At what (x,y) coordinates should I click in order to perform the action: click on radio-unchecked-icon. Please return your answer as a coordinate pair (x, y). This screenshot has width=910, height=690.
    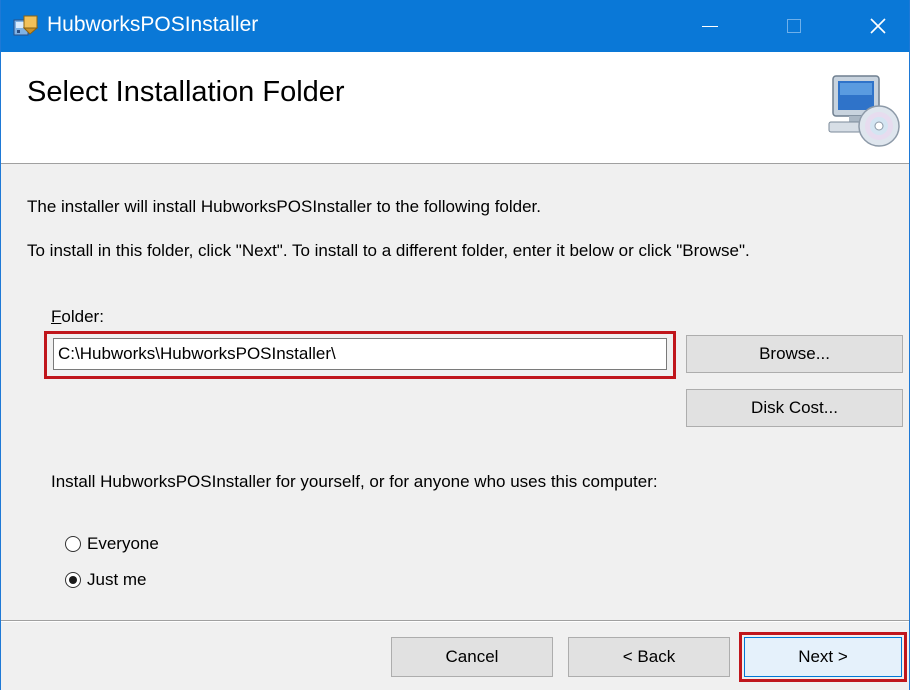
    Looking at the image, I should click on (73, 544).